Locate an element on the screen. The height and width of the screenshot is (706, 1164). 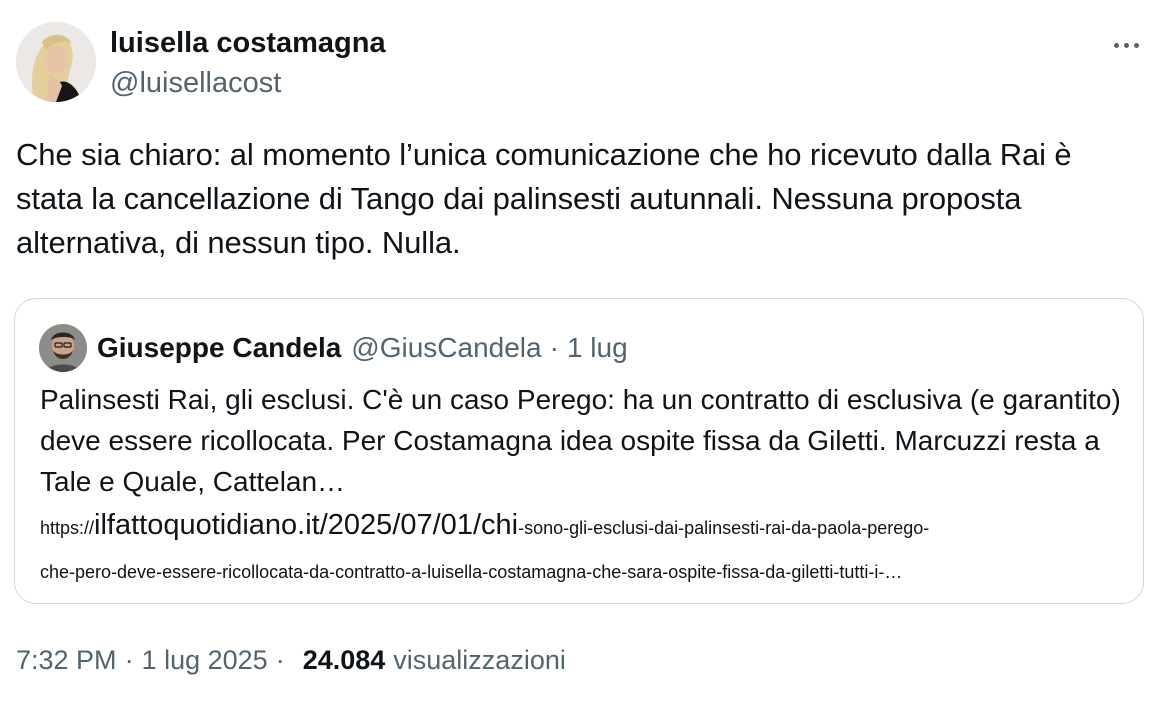
quoted-avatar is located at coordinates (63, 348).